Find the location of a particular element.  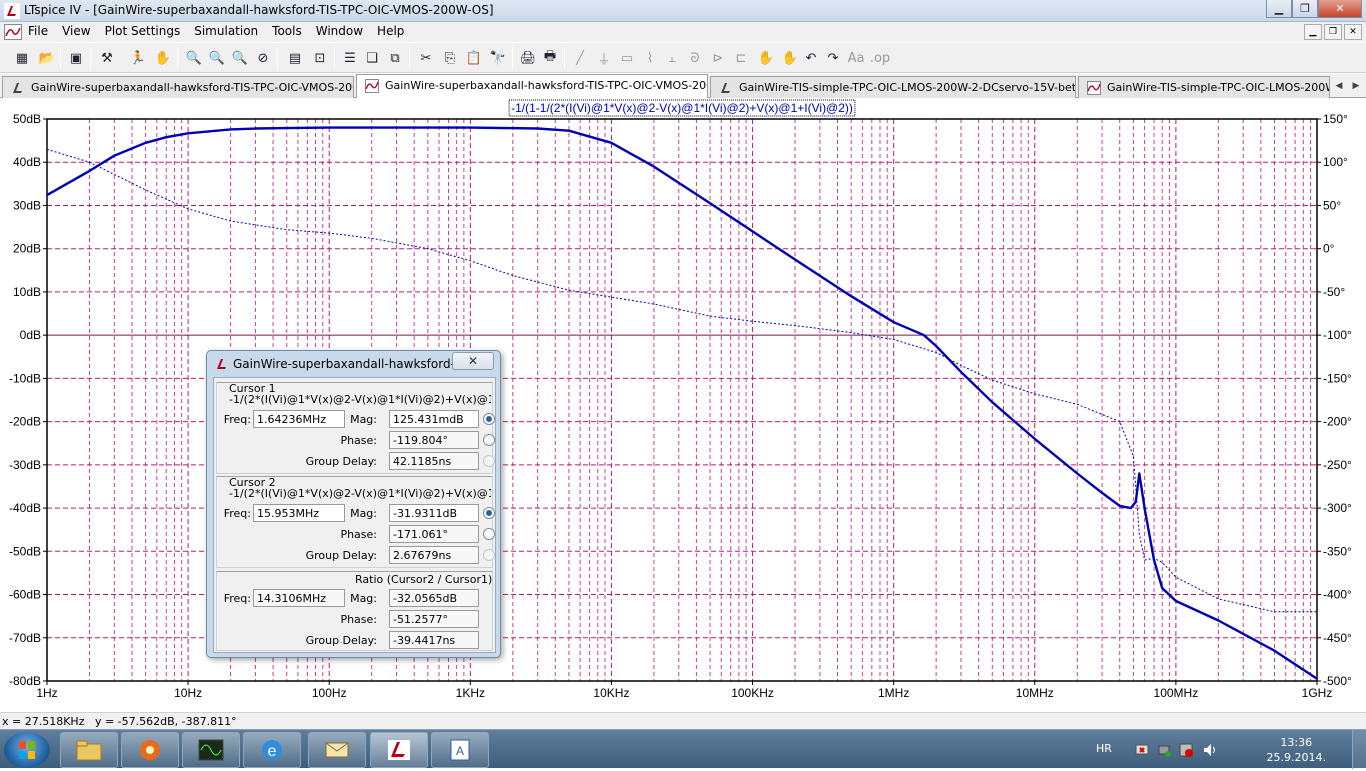

waveform-window-icon is located at coordinates (13, 32).